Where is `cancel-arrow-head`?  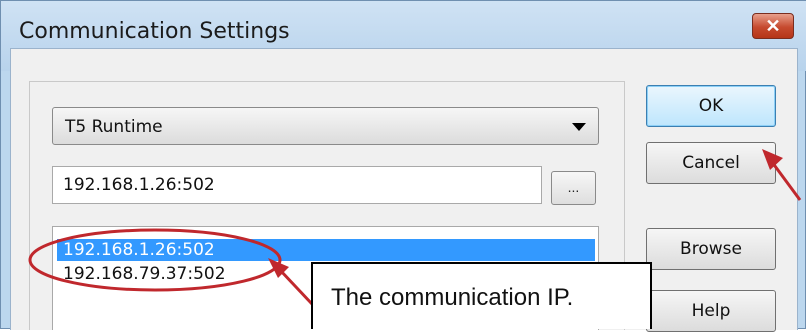
cancel-arrow-head is located at coordinates (772, 159).